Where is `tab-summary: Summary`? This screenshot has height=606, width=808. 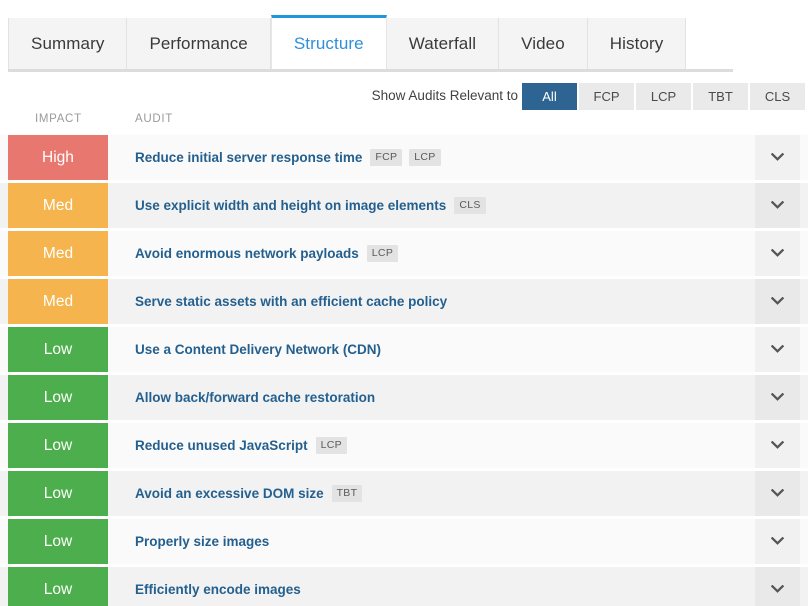
tab-summary: Summary is located at coordinates (68, 43).